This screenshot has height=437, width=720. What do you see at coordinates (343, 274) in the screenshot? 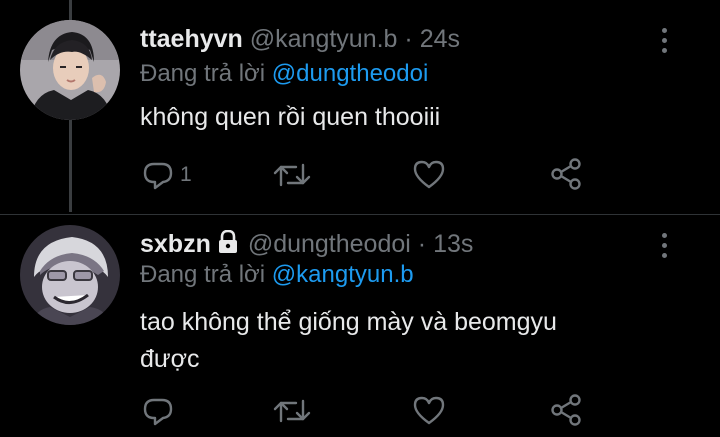
I see `mention-link: @kangtyun.b` at bounding box center [343, 274].